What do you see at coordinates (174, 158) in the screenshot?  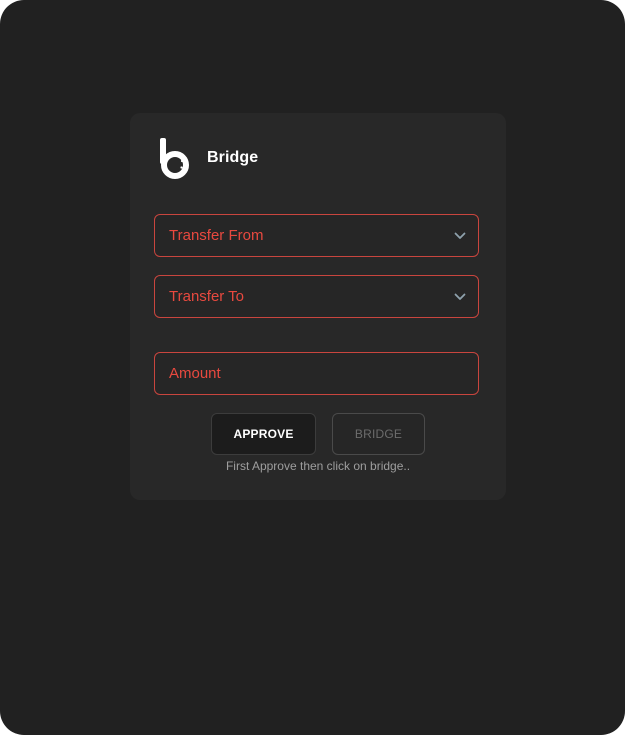 I see `bridge-b-logo-icon` at bounding box center [174, 158].